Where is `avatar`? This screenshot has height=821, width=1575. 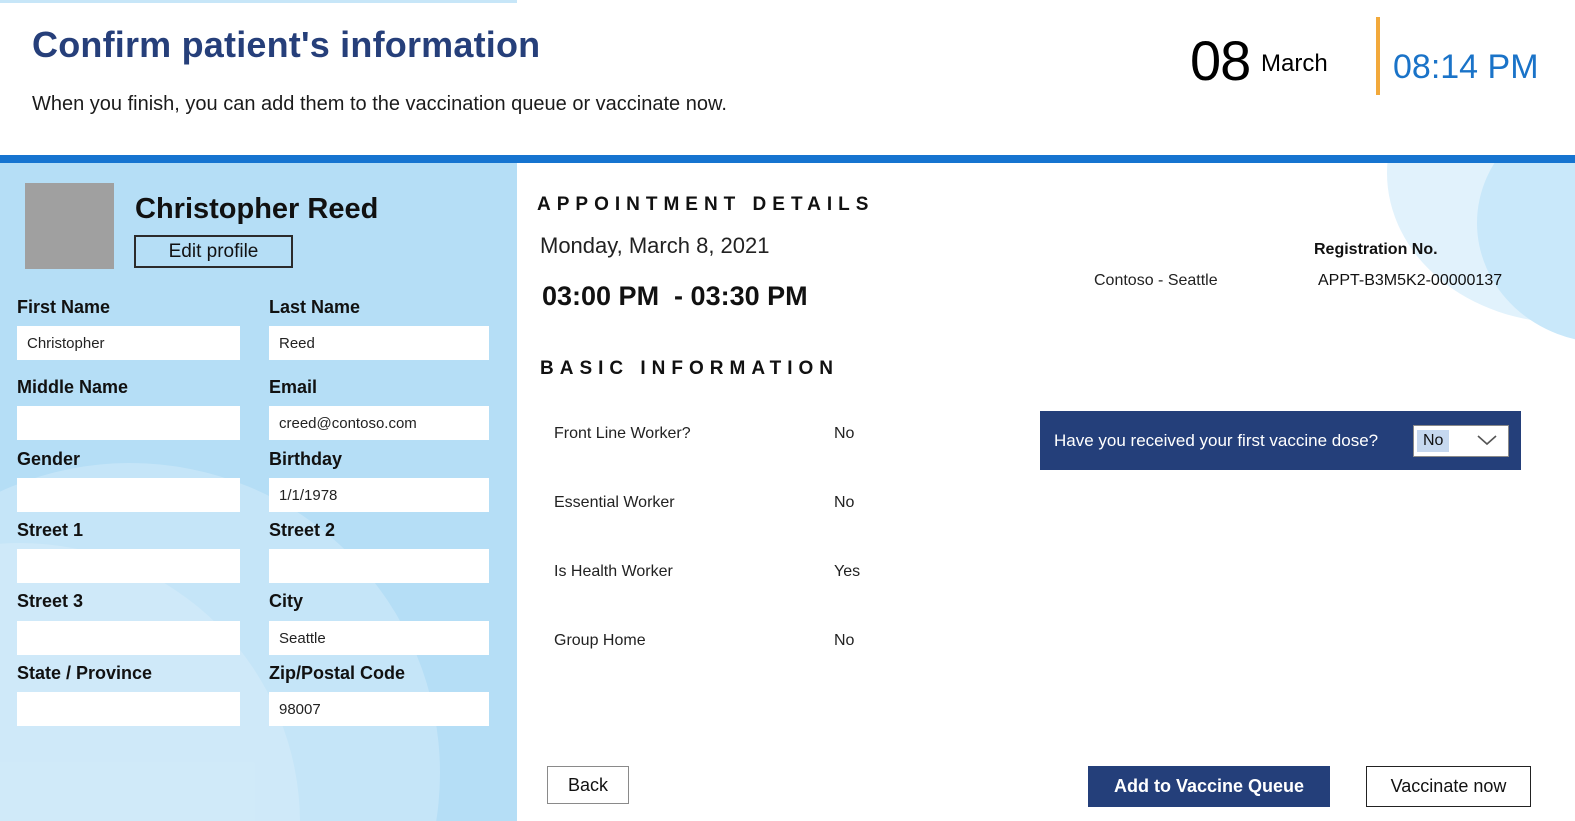 avatar is located at coordinates (69, 226).